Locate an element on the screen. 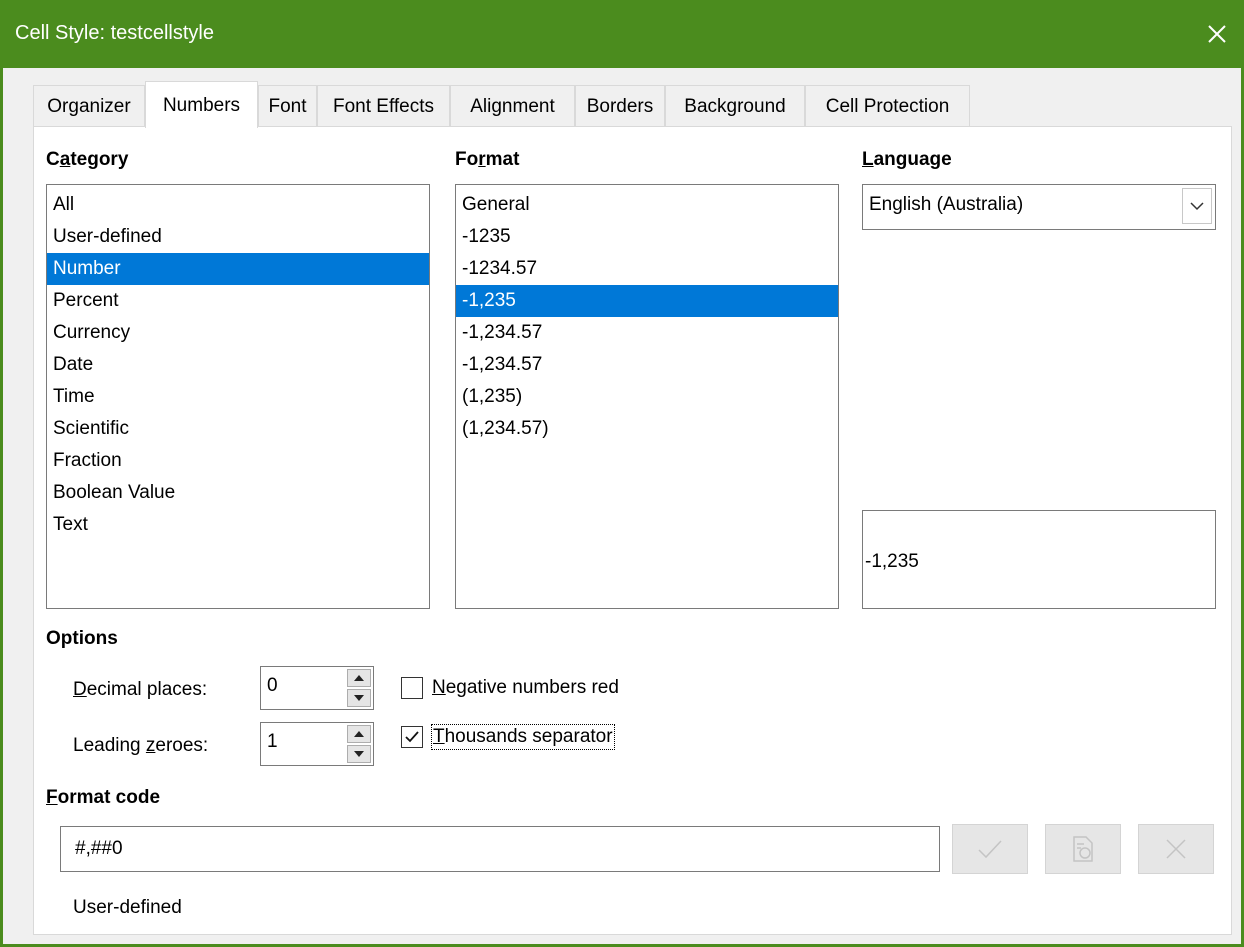  leading-zeroes-stepper: 1 is located at coordinates (317, 744).